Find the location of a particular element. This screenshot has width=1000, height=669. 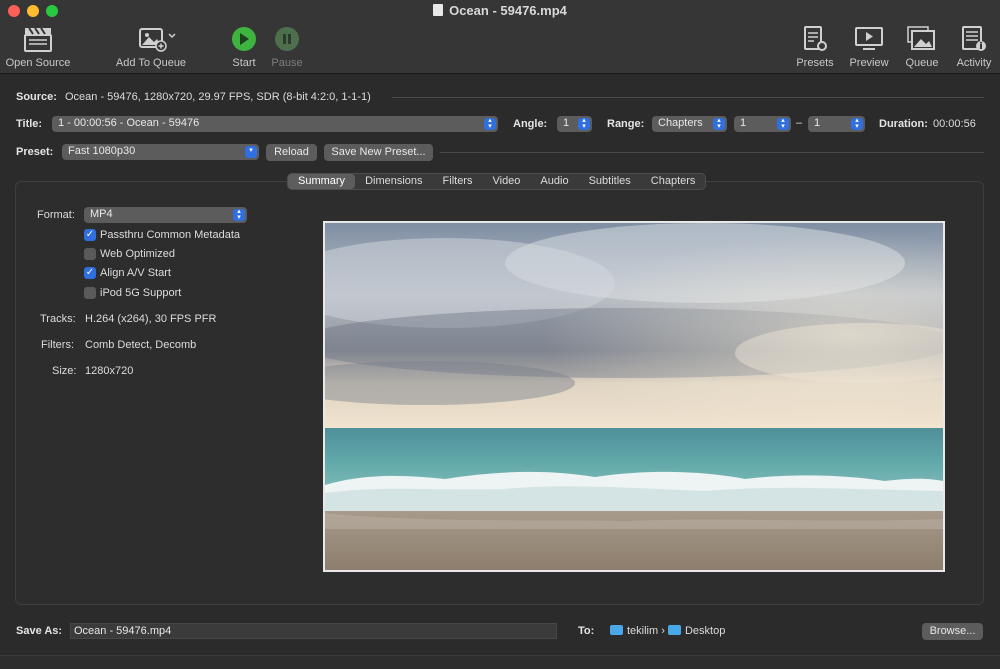

range-type-select: Chapters ▴ ▾ is located at coordinates (689, 124).